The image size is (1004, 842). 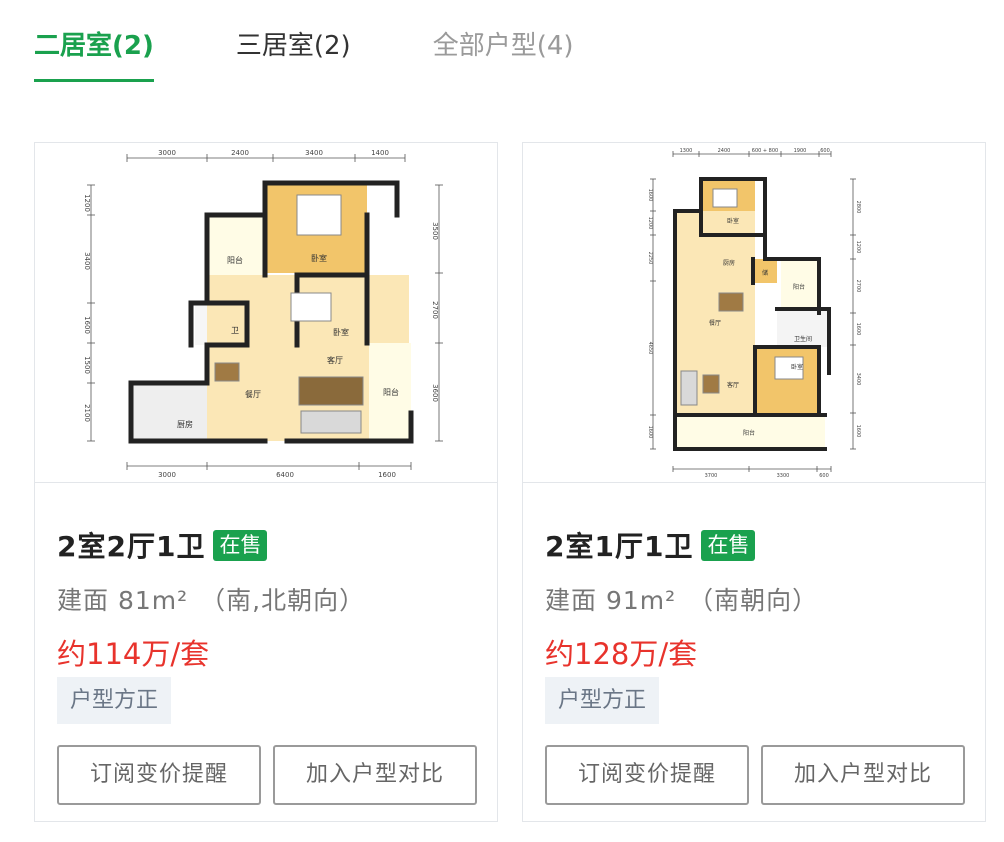 What do you see at coordinates (87, 365) in the screenshot?
I see `dim-label: 1500` at bounding box center [87, 365].